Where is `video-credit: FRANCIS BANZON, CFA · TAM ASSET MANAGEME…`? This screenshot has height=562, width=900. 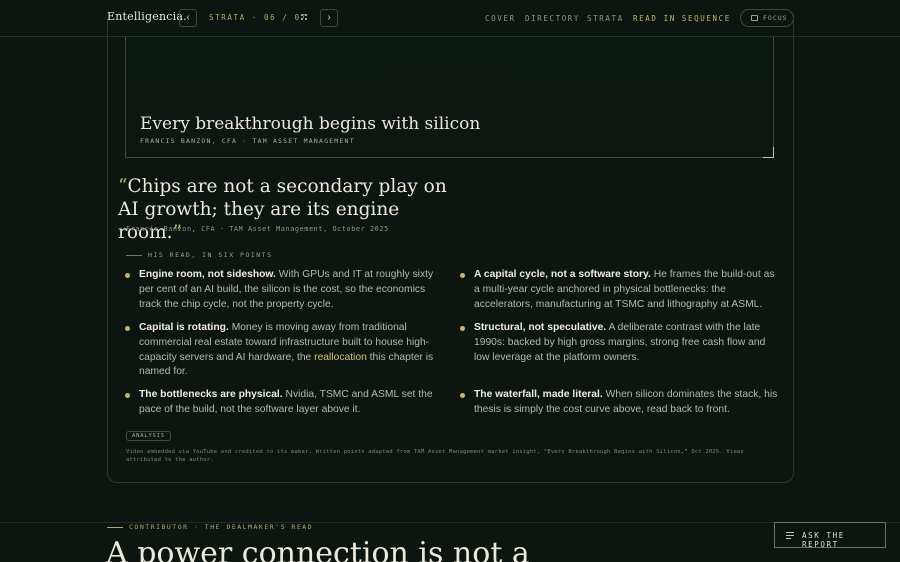 video-credit: FRANCIS BANZON, CFA · TAM ASSET MANAGEME… is located at coordinates (247, 141).